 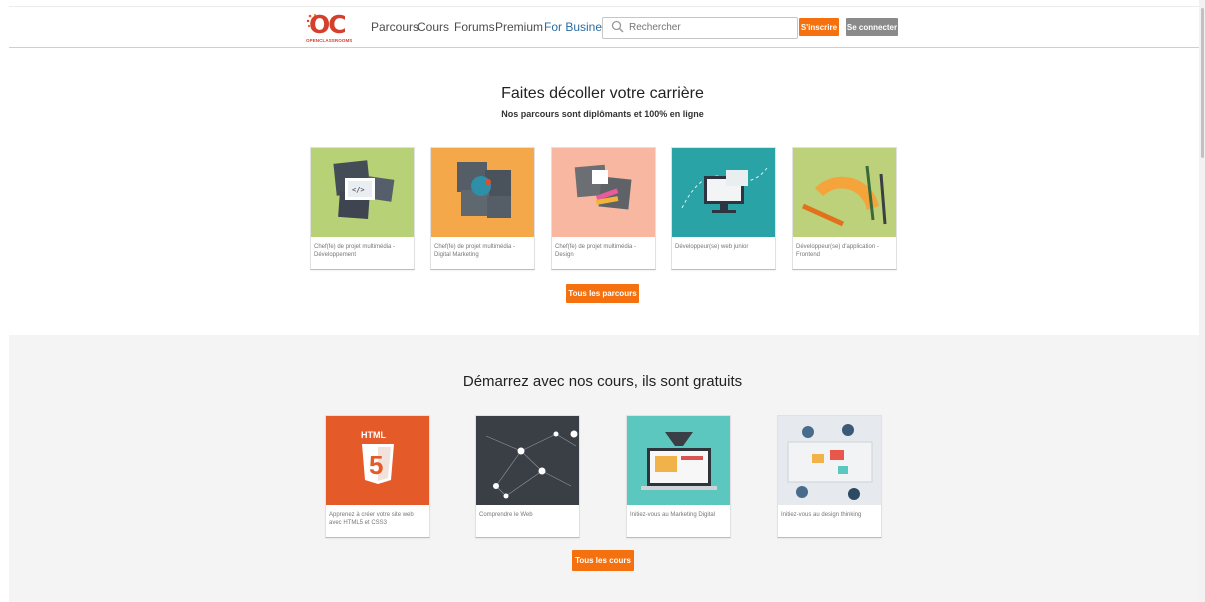 I want to click on course-illustration-web, so click(x=527, y=460).